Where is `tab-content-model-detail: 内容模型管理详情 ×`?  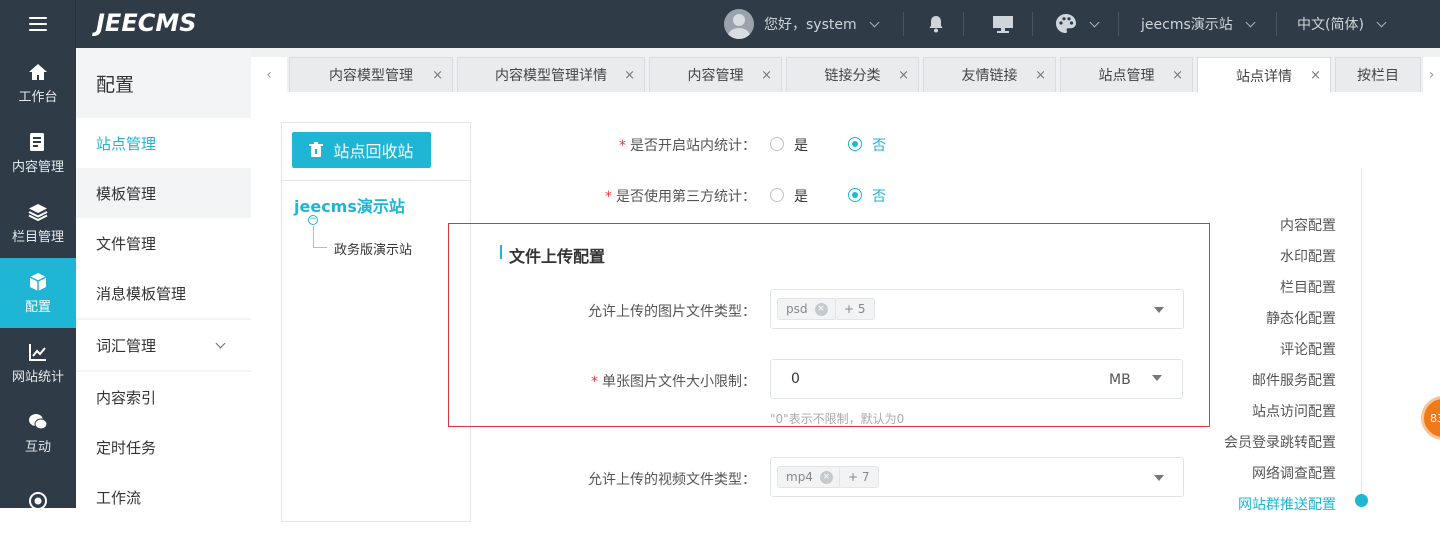
tab-content-model-detail: 内容模型管理详情 × is located at coordinates (551, 74).